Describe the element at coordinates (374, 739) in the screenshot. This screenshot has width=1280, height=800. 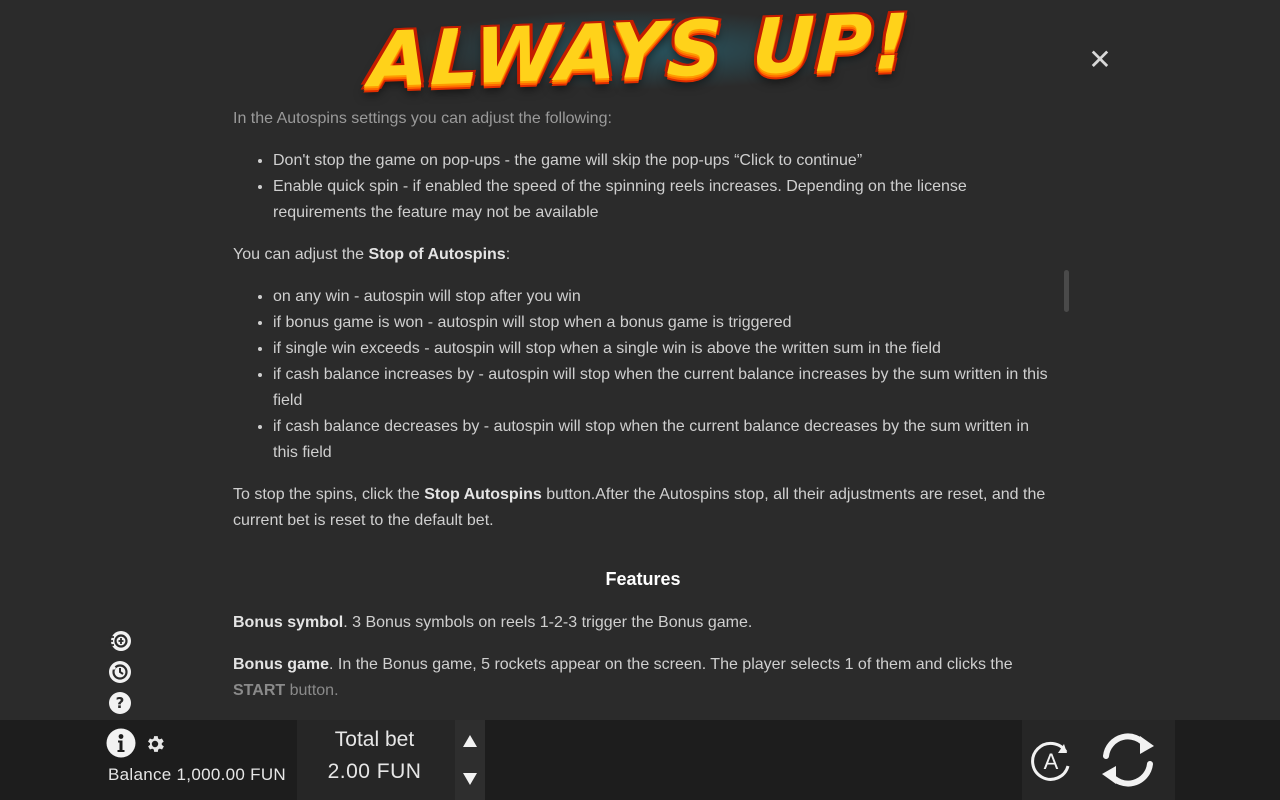
I see `total-bet-label: Total bet` at that location.